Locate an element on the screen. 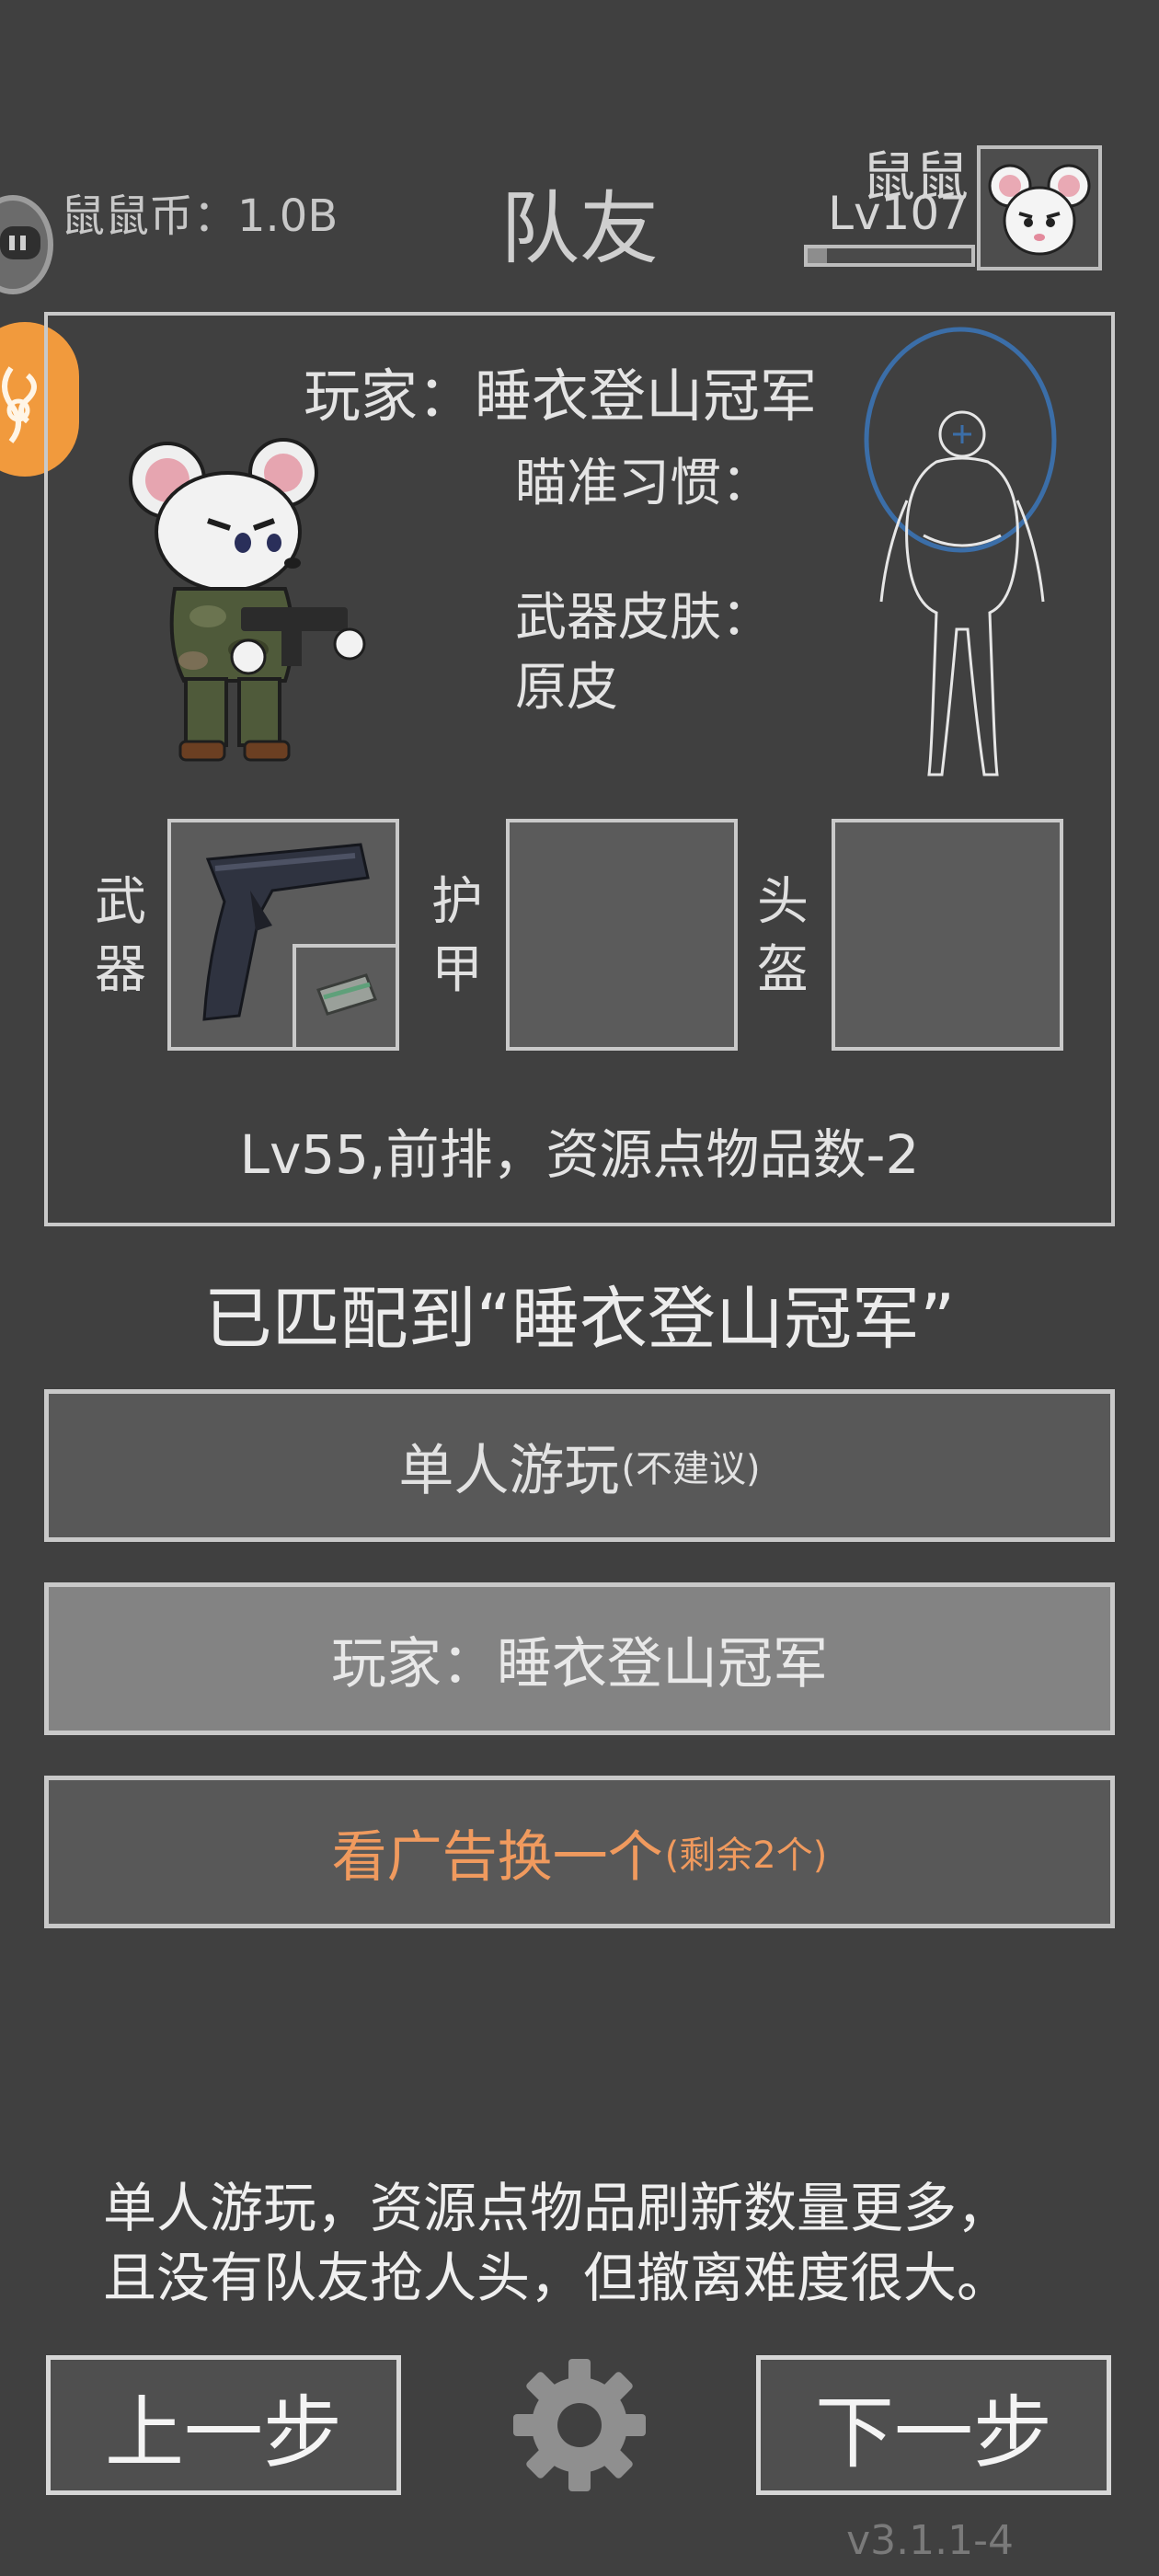 This screenshot has width=1159, height=2576. weapon-skin-label: 武器皮肤： is located at coordinates (644, 618).